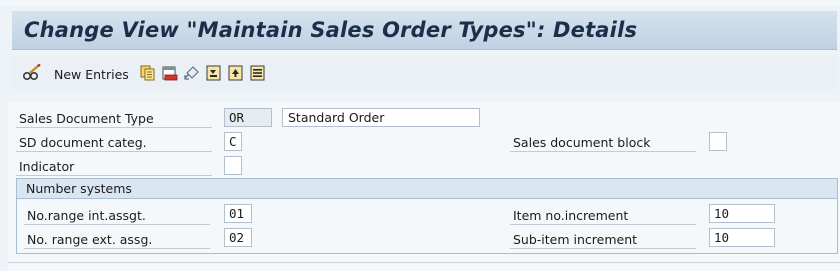 The width and height of the screenshot is (840, 271). Describe the element at coordinates (233, 141) in the screenshot. I see `sd-document-categ-field: C` at that location.